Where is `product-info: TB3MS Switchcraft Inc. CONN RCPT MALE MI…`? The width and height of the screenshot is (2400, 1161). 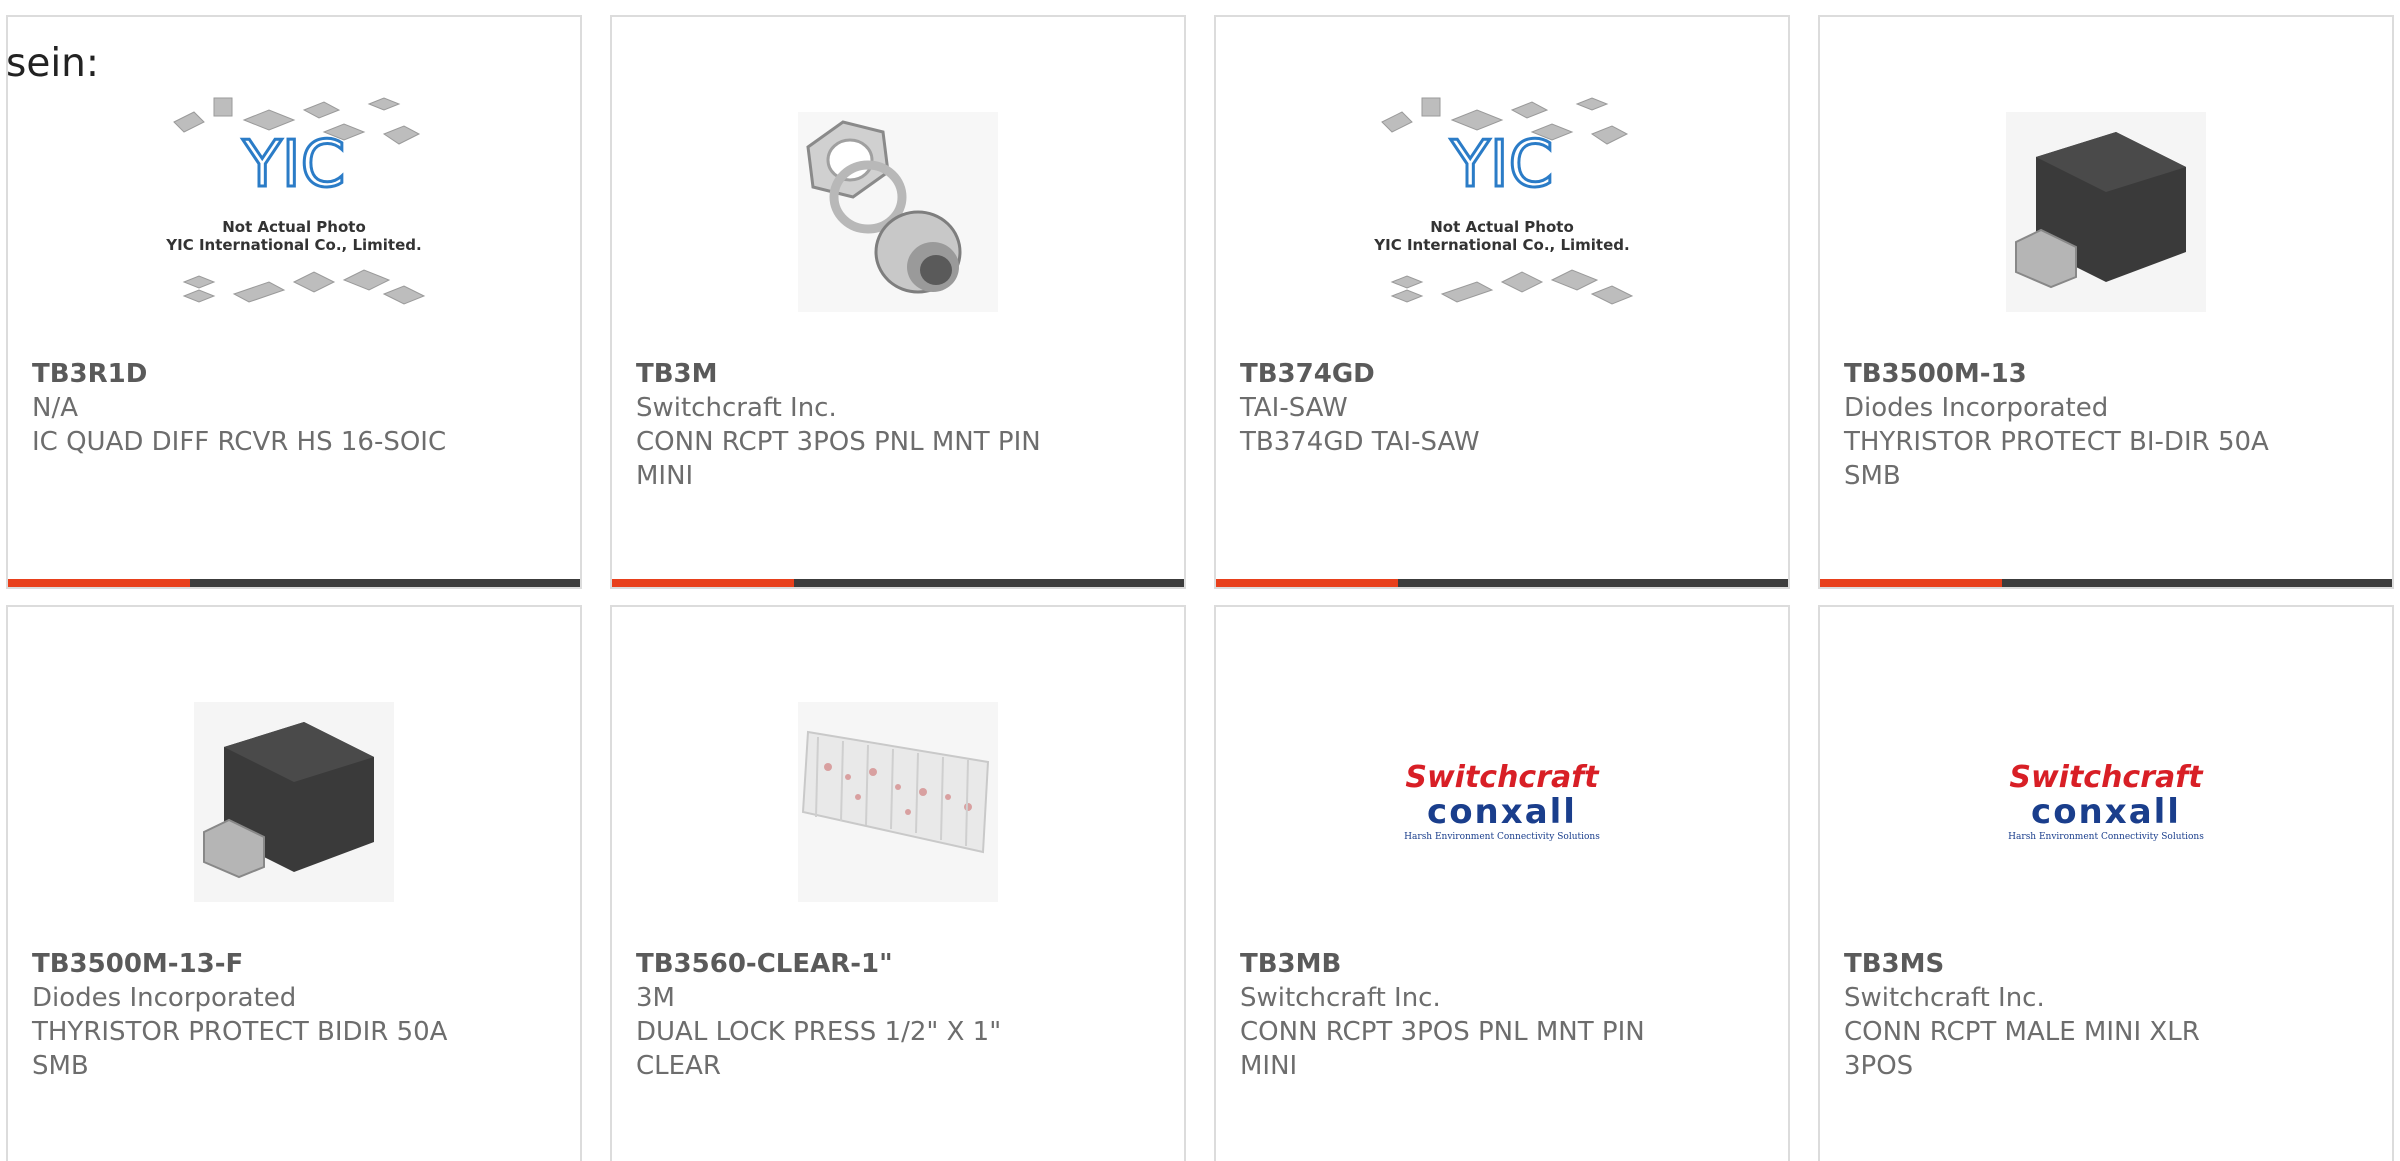 product-info: TB3MS Switchcraft Inc. CONN RCPT MALE MI… is located at coordinates (2058, 1015).